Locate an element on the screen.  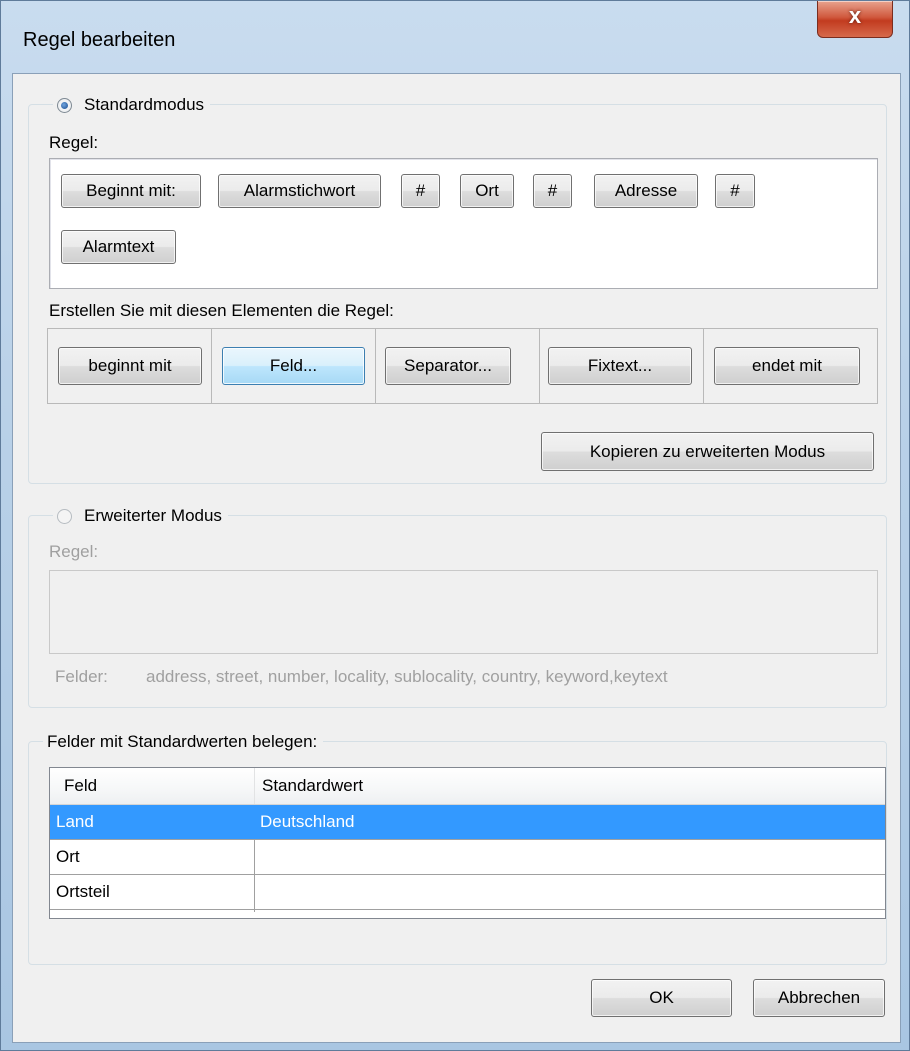
advanced-mode-radio: Erweiterter Modus is located at coordinates (140, 516).